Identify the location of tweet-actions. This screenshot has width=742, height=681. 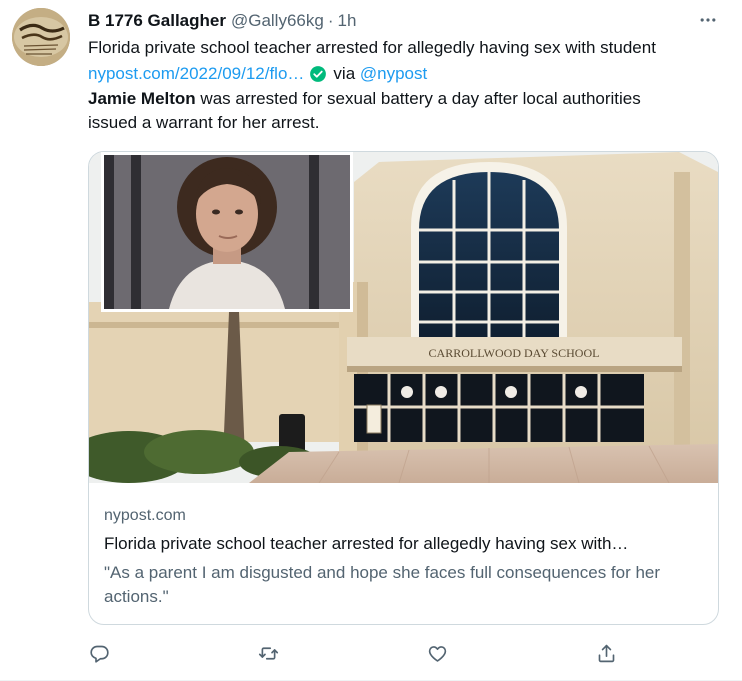
(371, 653).